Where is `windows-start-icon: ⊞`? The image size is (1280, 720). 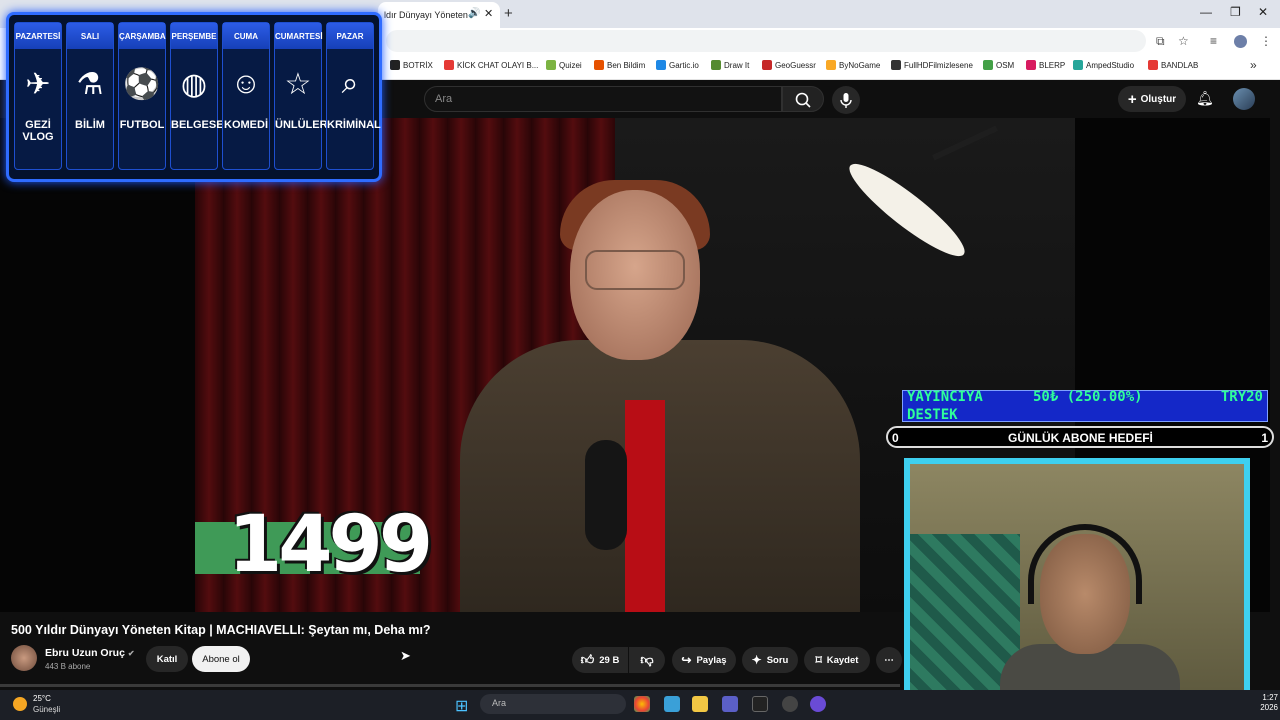 windows-start-icon: ⊞ is located at coordinates (461, 706).